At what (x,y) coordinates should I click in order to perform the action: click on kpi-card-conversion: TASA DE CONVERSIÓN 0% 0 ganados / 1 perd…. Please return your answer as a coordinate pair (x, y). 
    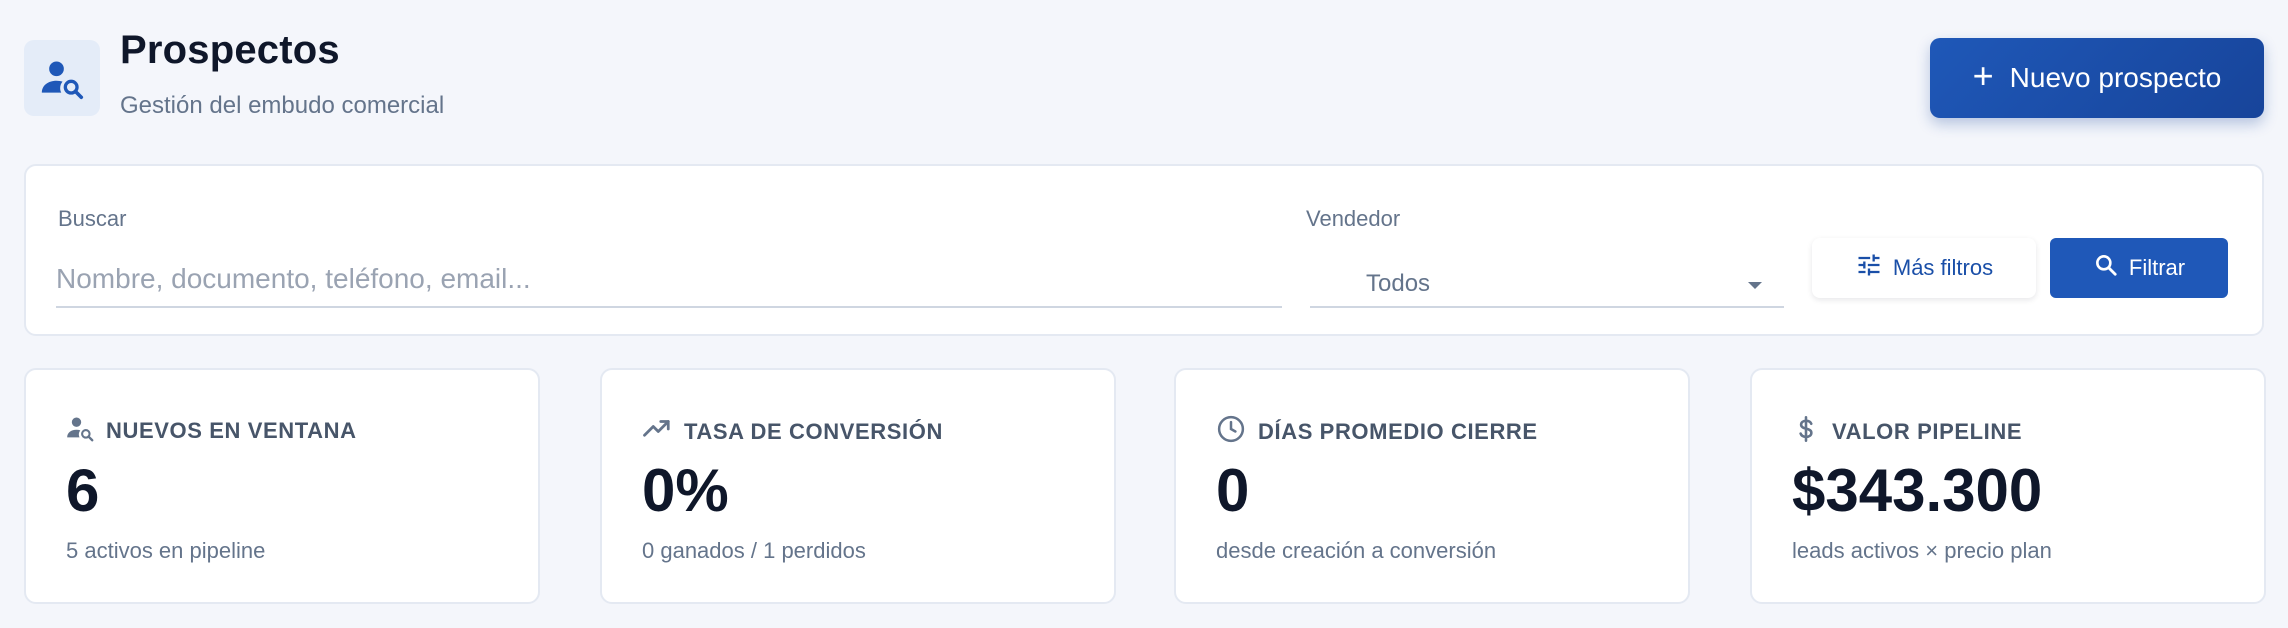
    Looking at the image, I should click on (858, 486).